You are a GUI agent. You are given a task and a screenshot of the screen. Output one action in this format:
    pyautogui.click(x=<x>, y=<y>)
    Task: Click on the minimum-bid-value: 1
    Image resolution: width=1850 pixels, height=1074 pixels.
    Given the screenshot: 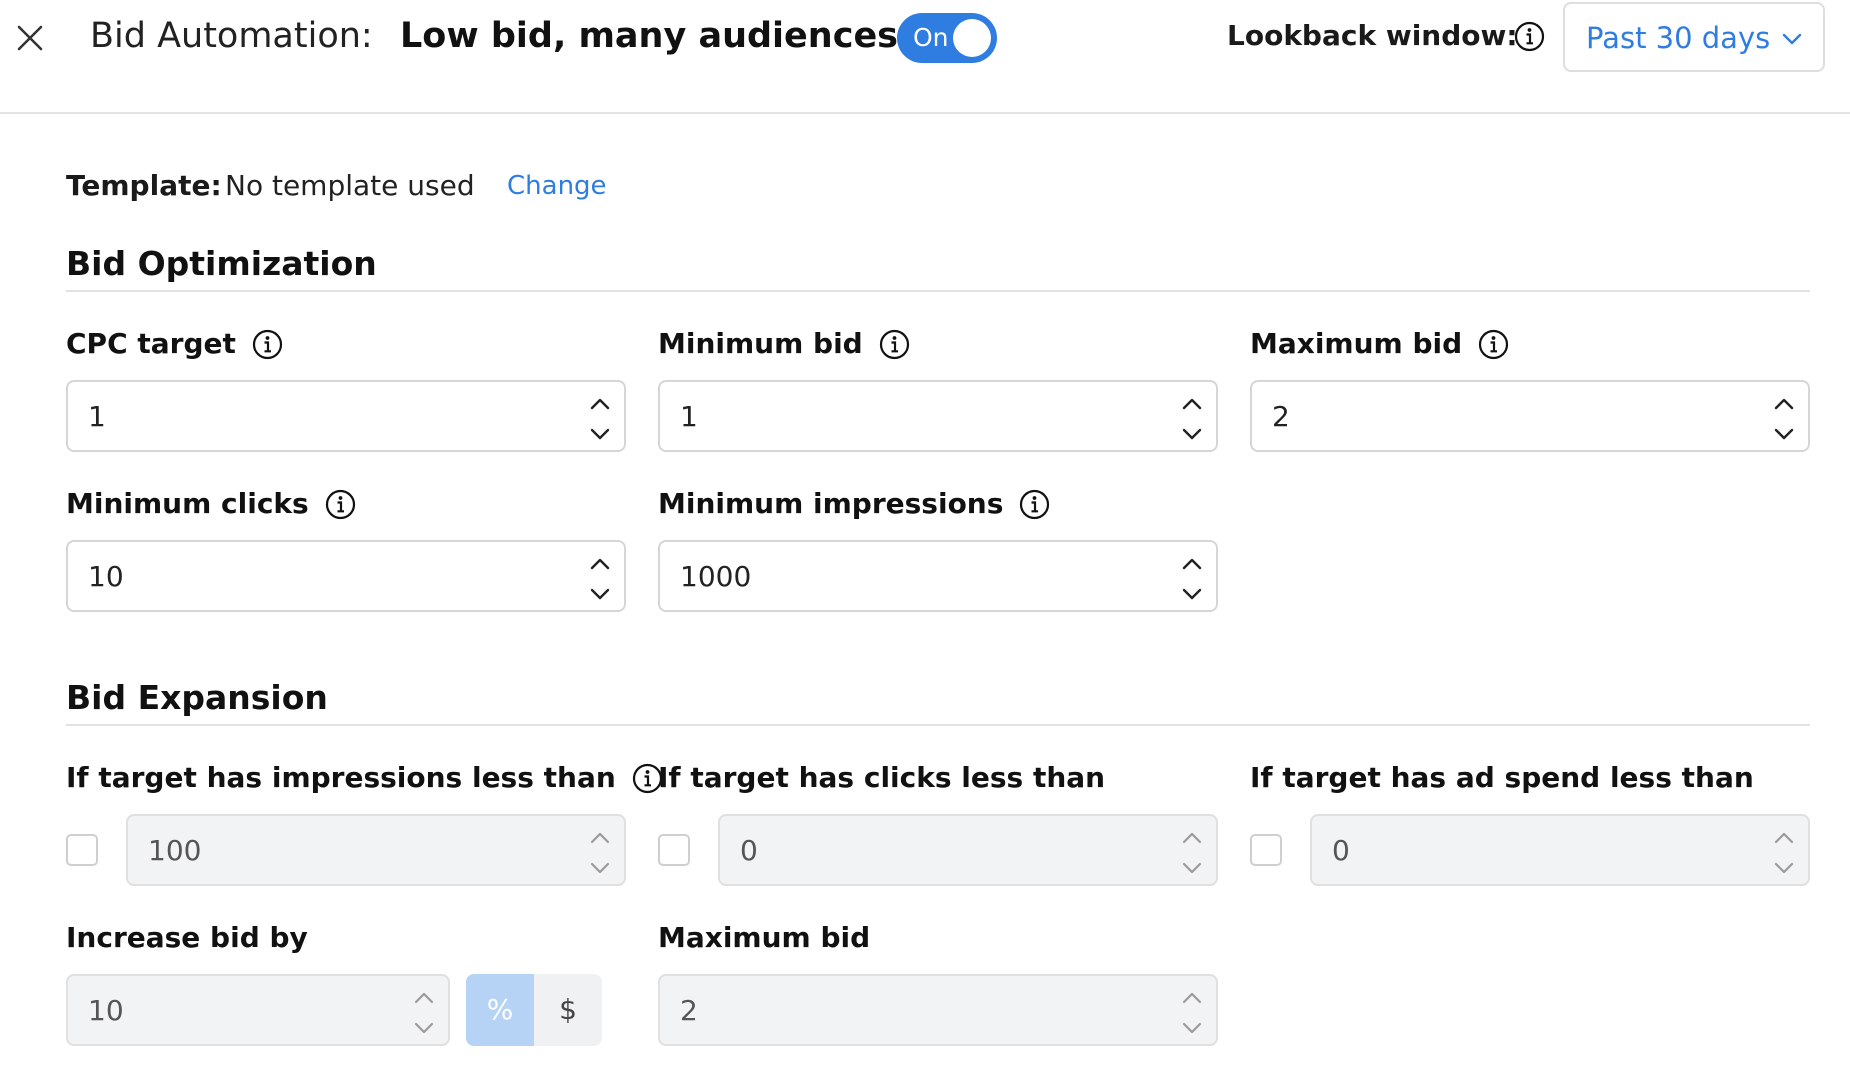 What is the action you would take?
    pyautogui.click(x=689, y=416)
    